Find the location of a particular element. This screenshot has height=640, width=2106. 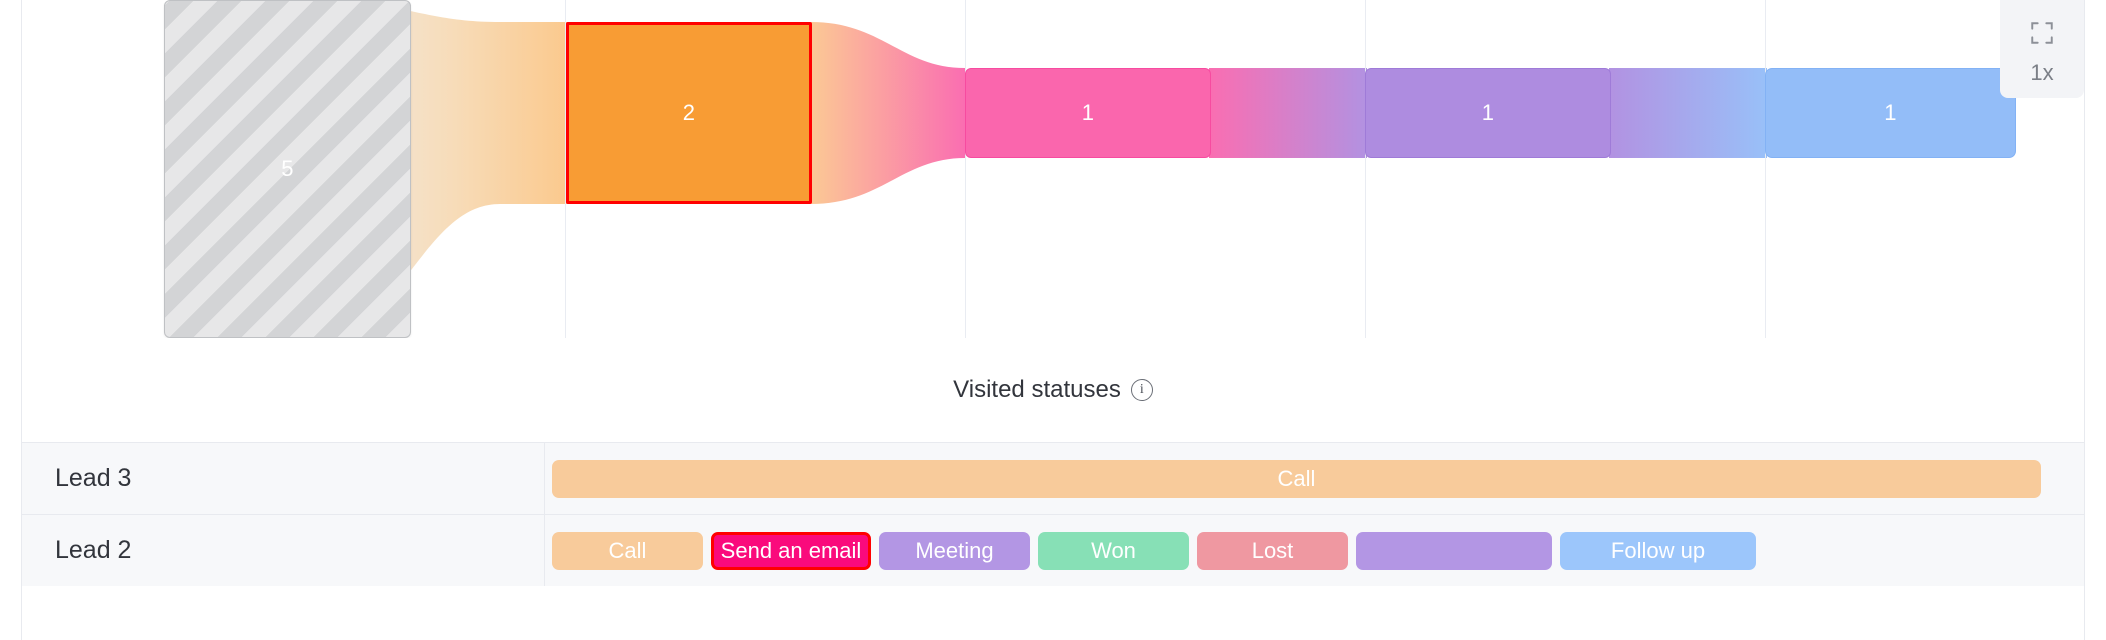

panel-right-border is located at coordinates (2084, 320).